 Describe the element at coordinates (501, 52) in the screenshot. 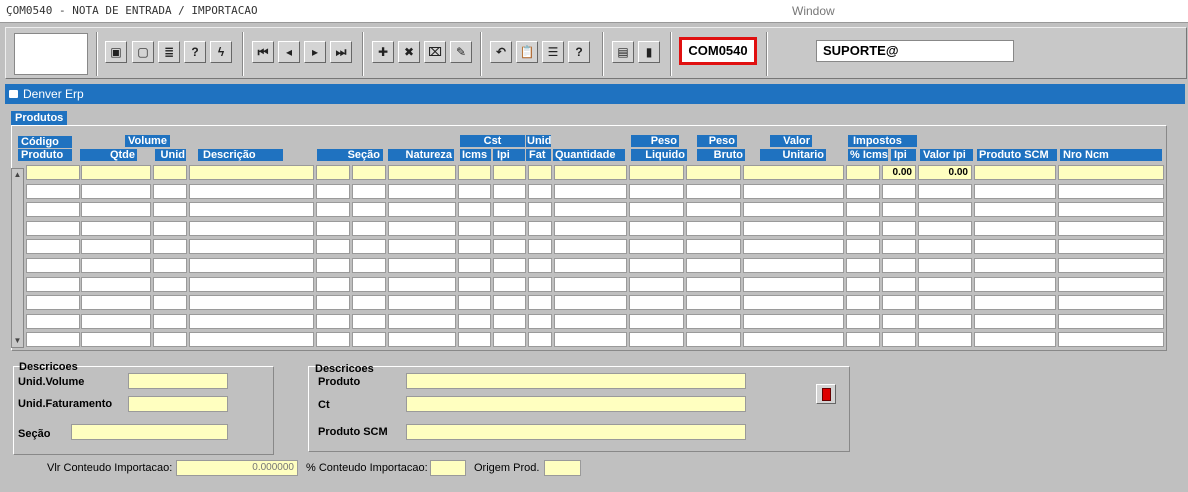

I see `undo-button: ↶` at that location.